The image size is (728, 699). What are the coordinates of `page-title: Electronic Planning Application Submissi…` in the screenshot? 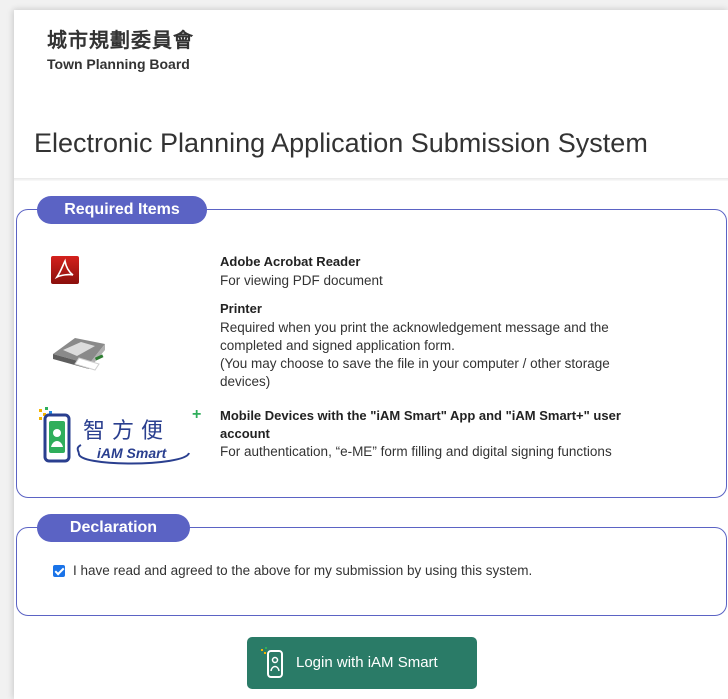 It's located at (341, 143).